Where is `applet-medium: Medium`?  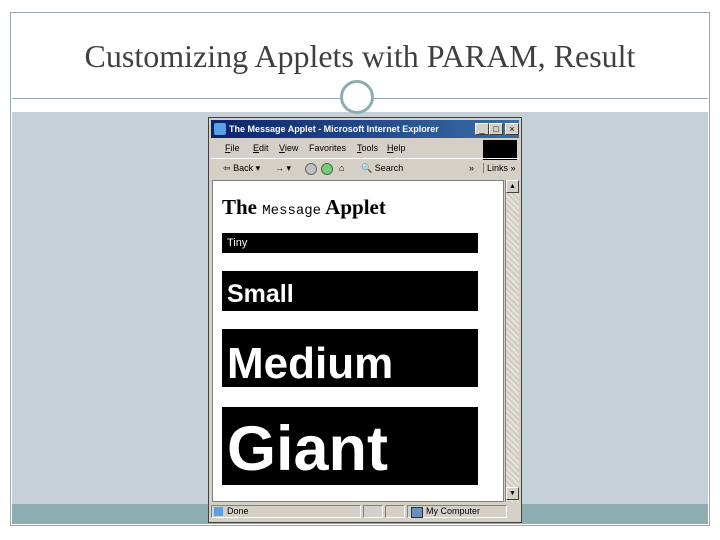 applet-medium: Medium is located at coordinates (350, 358).